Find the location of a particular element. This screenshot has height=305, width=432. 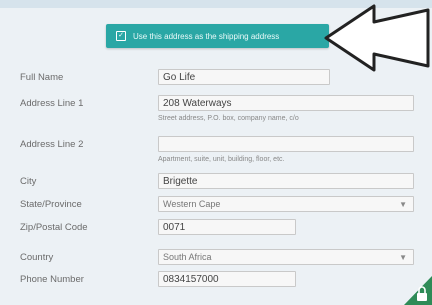

country-select: South Africa ▼ is located at coordinates (286, 257).